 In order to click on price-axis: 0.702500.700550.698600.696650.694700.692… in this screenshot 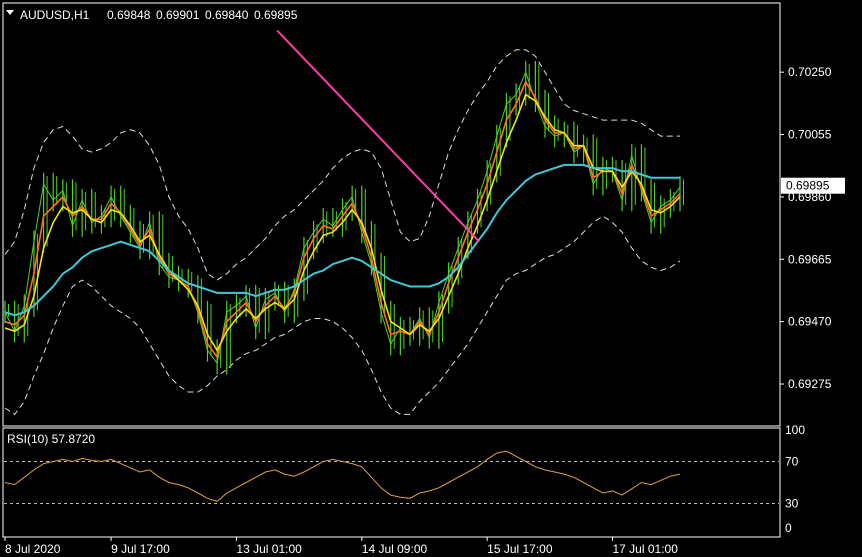, I will do `click(806, 228)`.